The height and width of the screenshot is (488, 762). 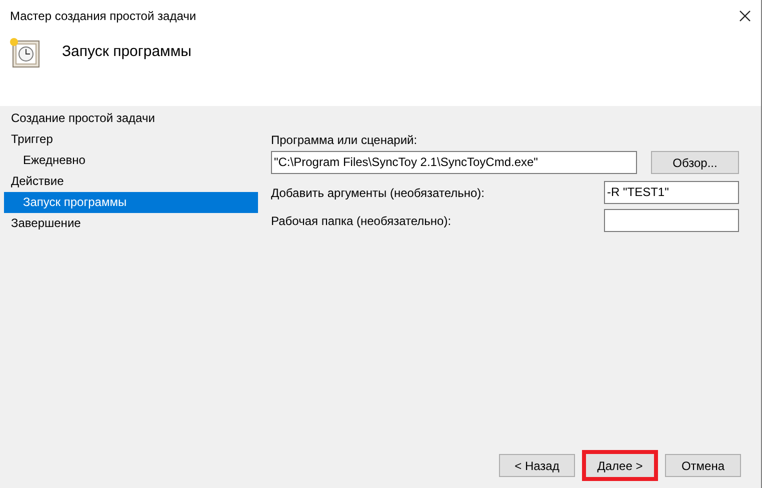 What do you see at coordinates (131, 181) in the screenshot?
I see `wizard-step: Действие` at bounding box center [131, 181].